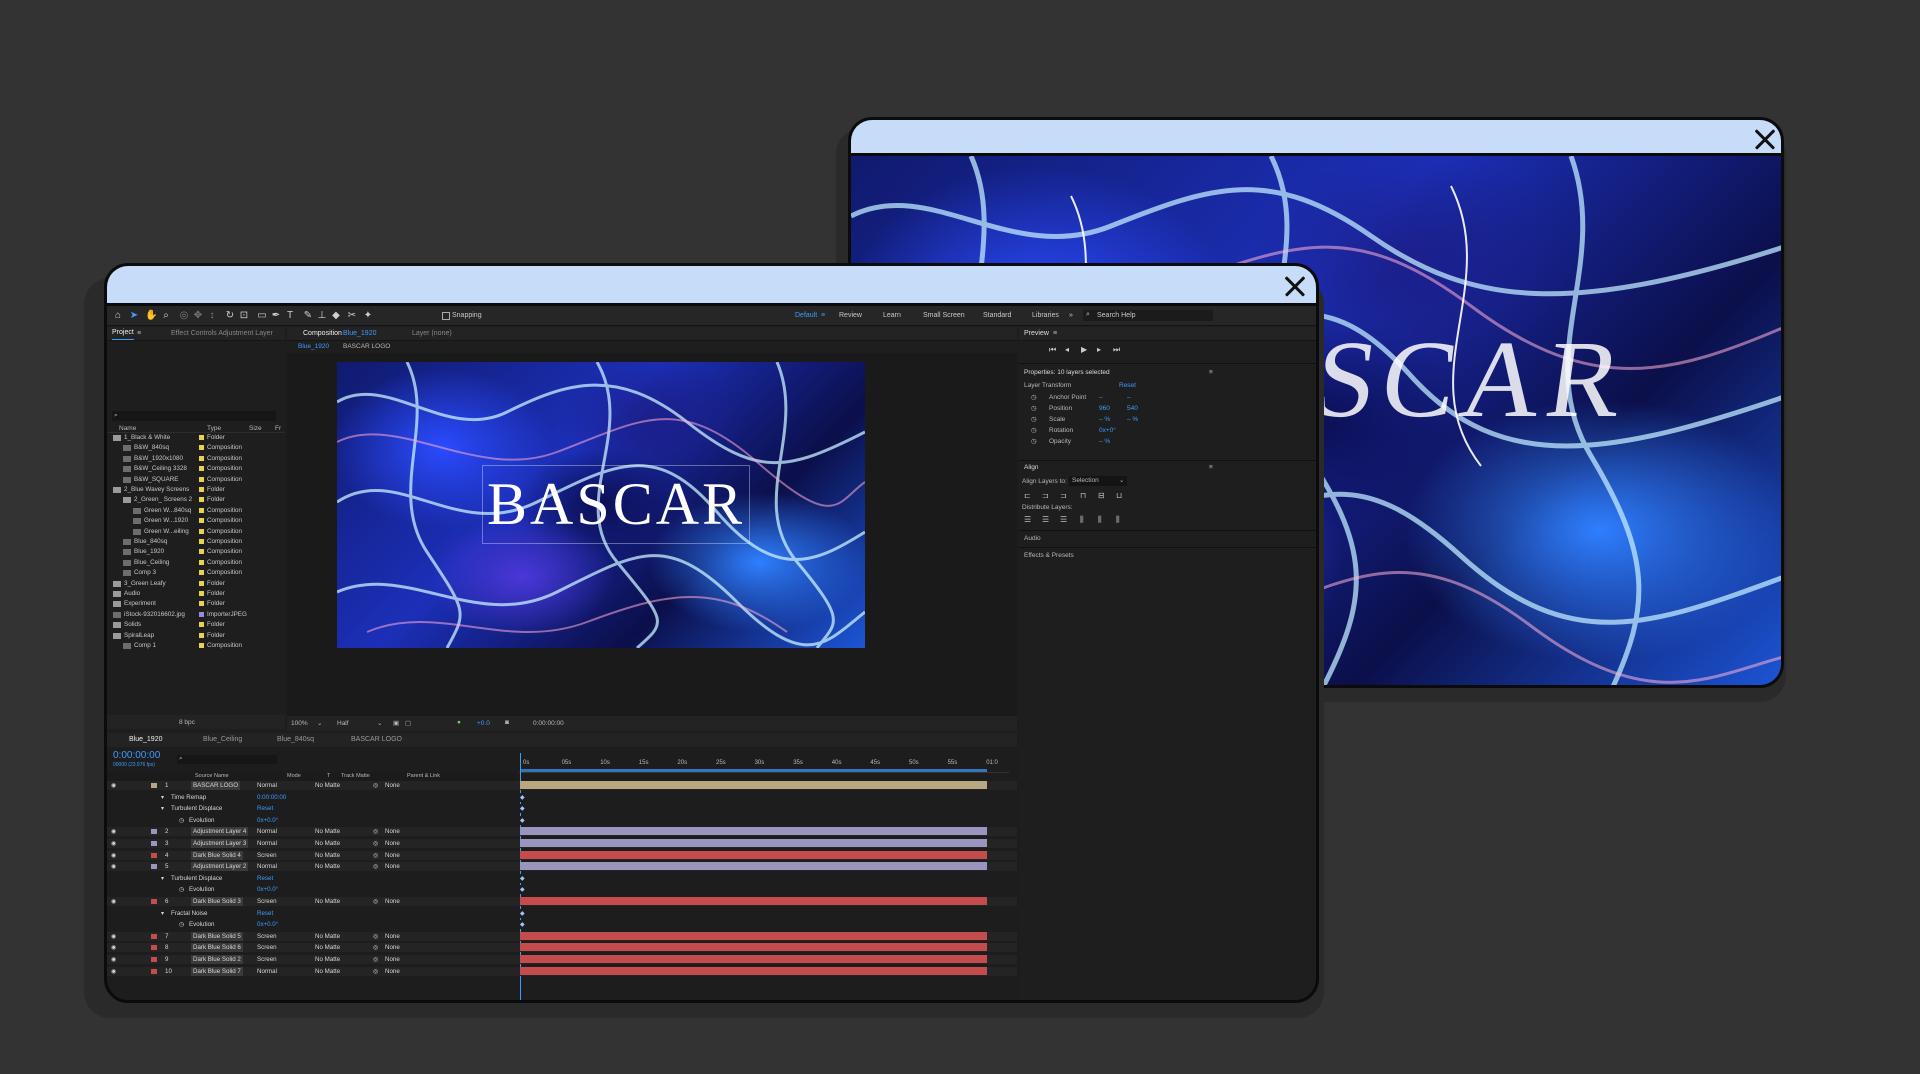  I want to click on transform-value-1: – %, so click(1104, 441).